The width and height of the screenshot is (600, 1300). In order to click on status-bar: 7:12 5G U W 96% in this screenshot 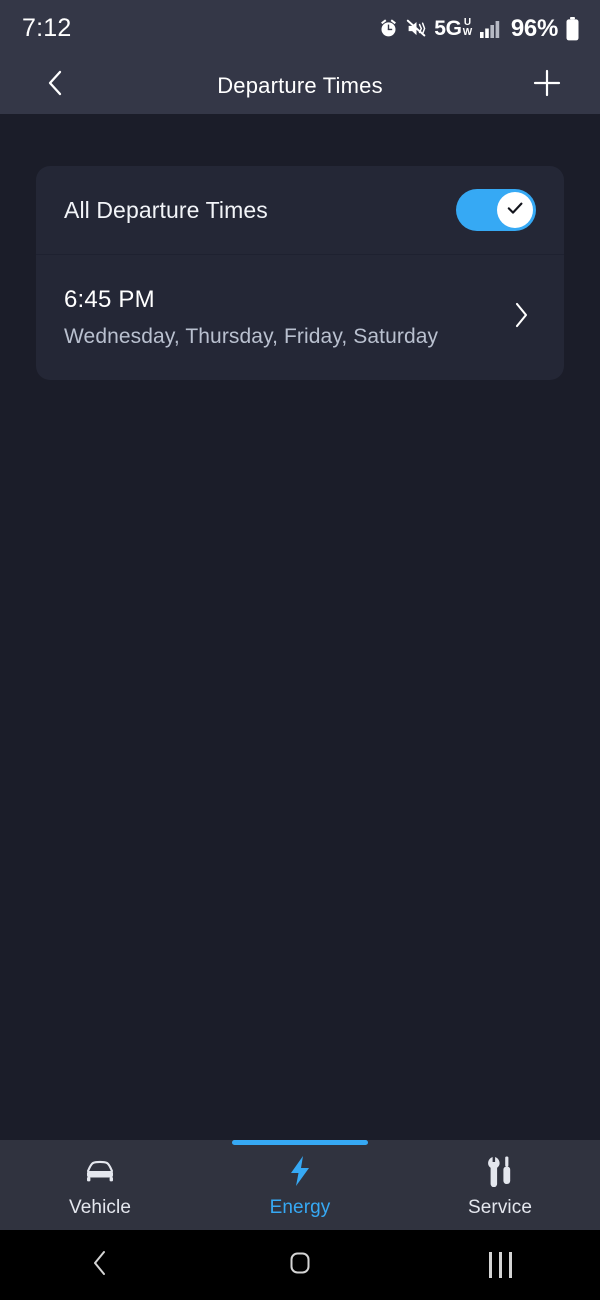, I will do `click(300, 28)`.